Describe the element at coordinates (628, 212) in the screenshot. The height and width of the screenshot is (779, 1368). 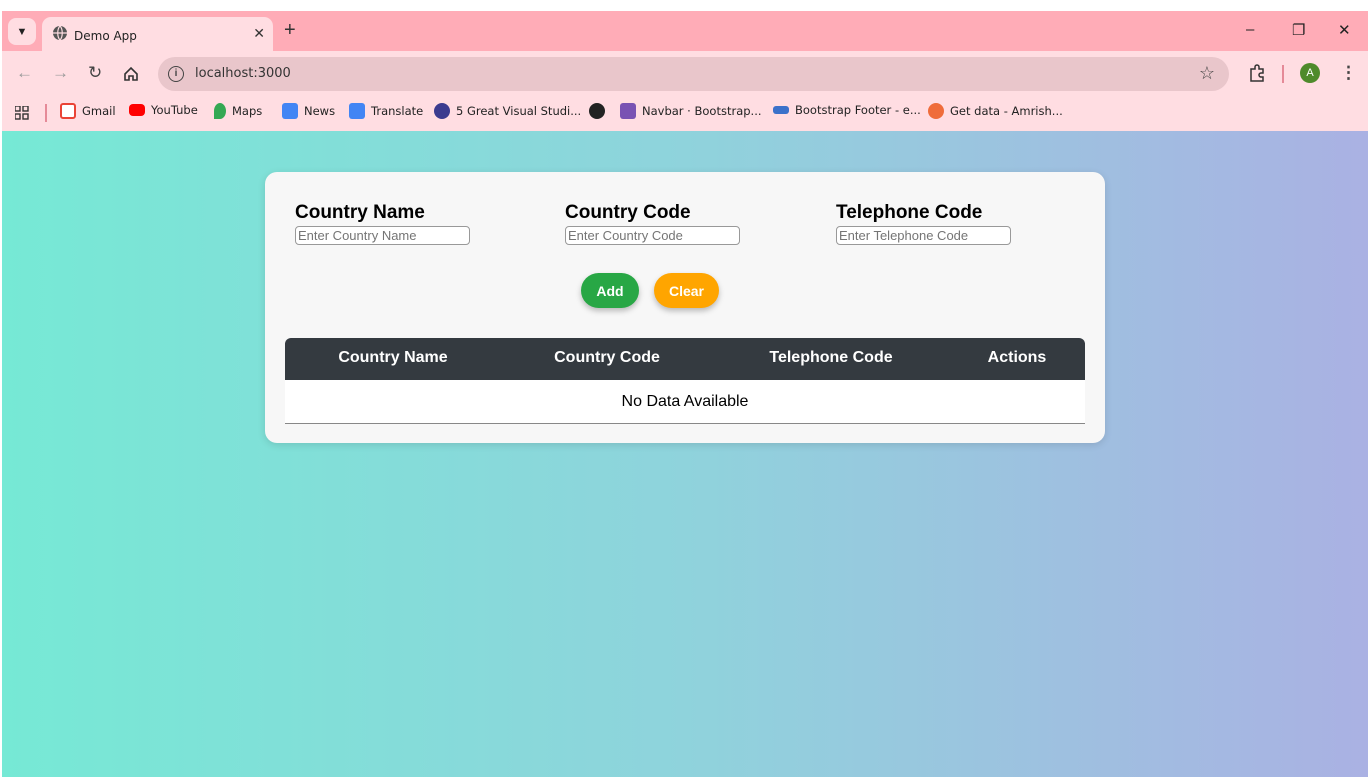
I see `country-code-label: Country Code` at that location.